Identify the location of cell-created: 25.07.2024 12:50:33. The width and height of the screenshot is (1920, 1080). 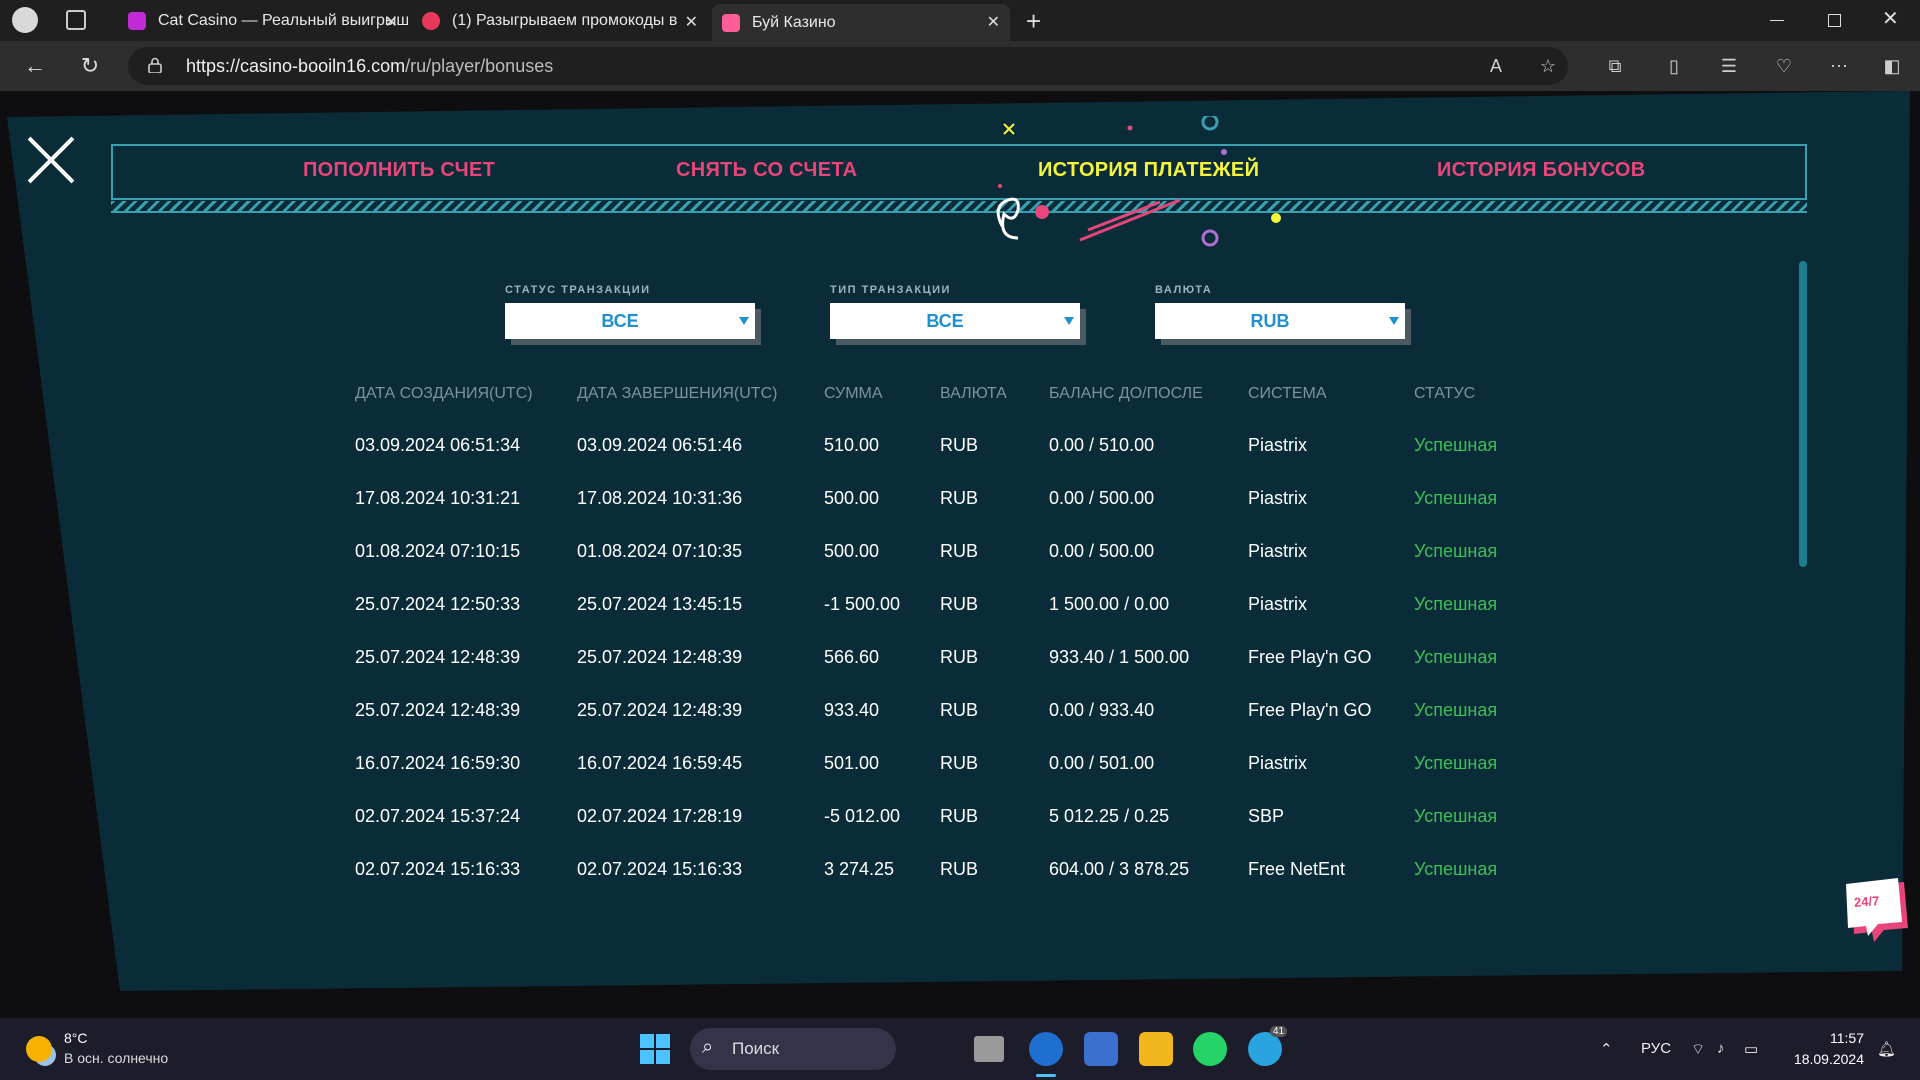
(438, 604).